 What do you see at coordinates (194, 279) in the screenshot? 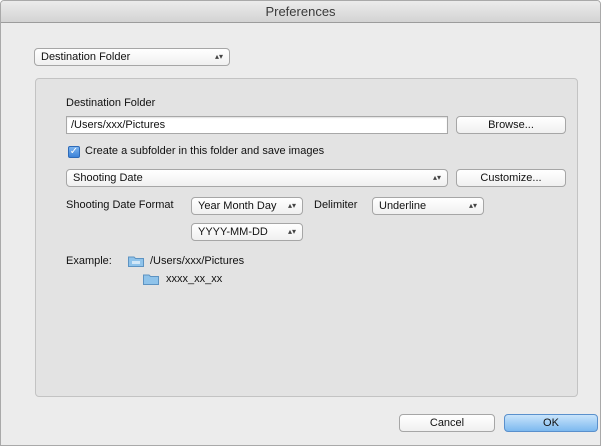
I see `example-subfolder: xxxx_xx_xx` at bounding box center [194, 279].